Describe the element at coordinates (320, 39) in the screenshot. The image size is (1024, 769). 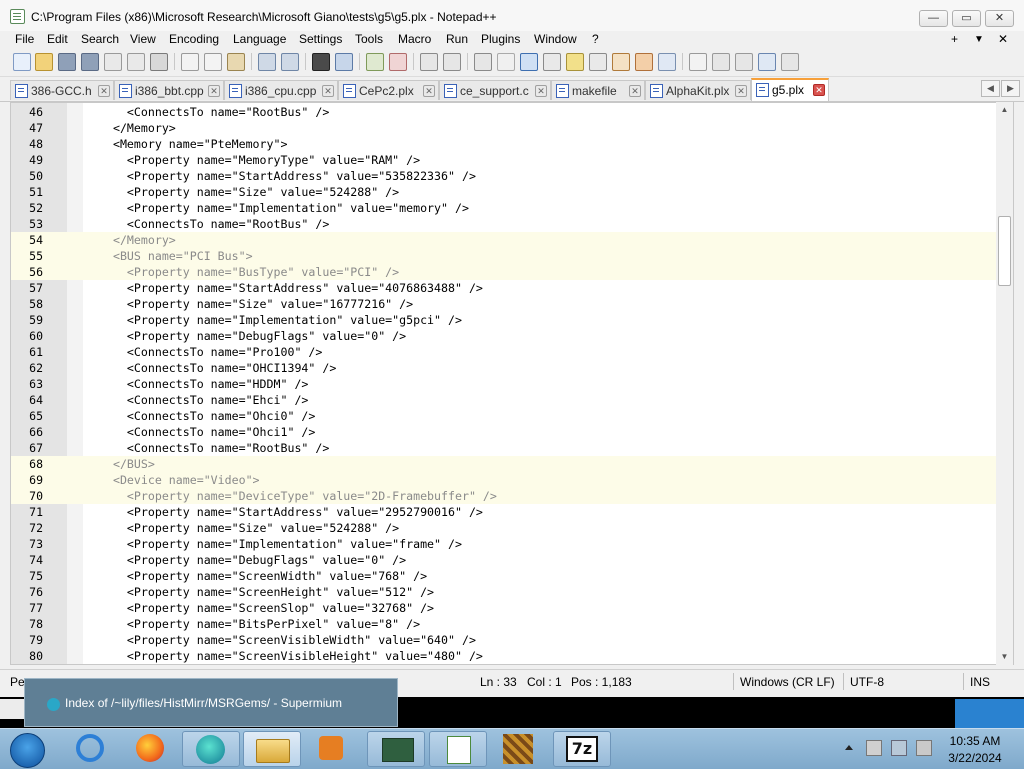
I see `menu-settings: Settings` at that location.